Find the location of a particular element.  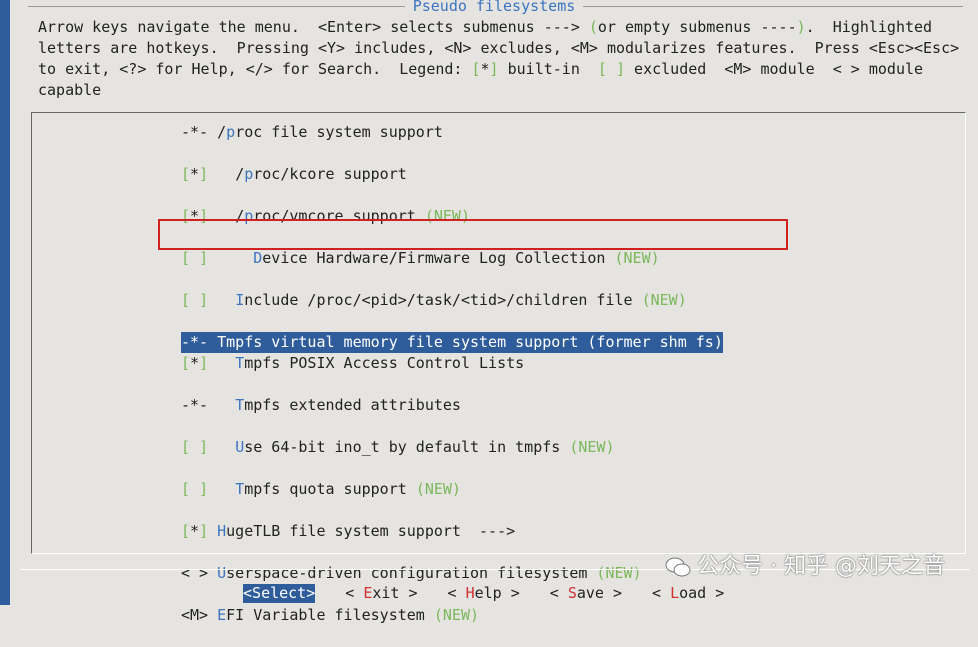

menu-item-text: se 64-bit ino_t by default in tmpfs is located at coordinates (407, 447).